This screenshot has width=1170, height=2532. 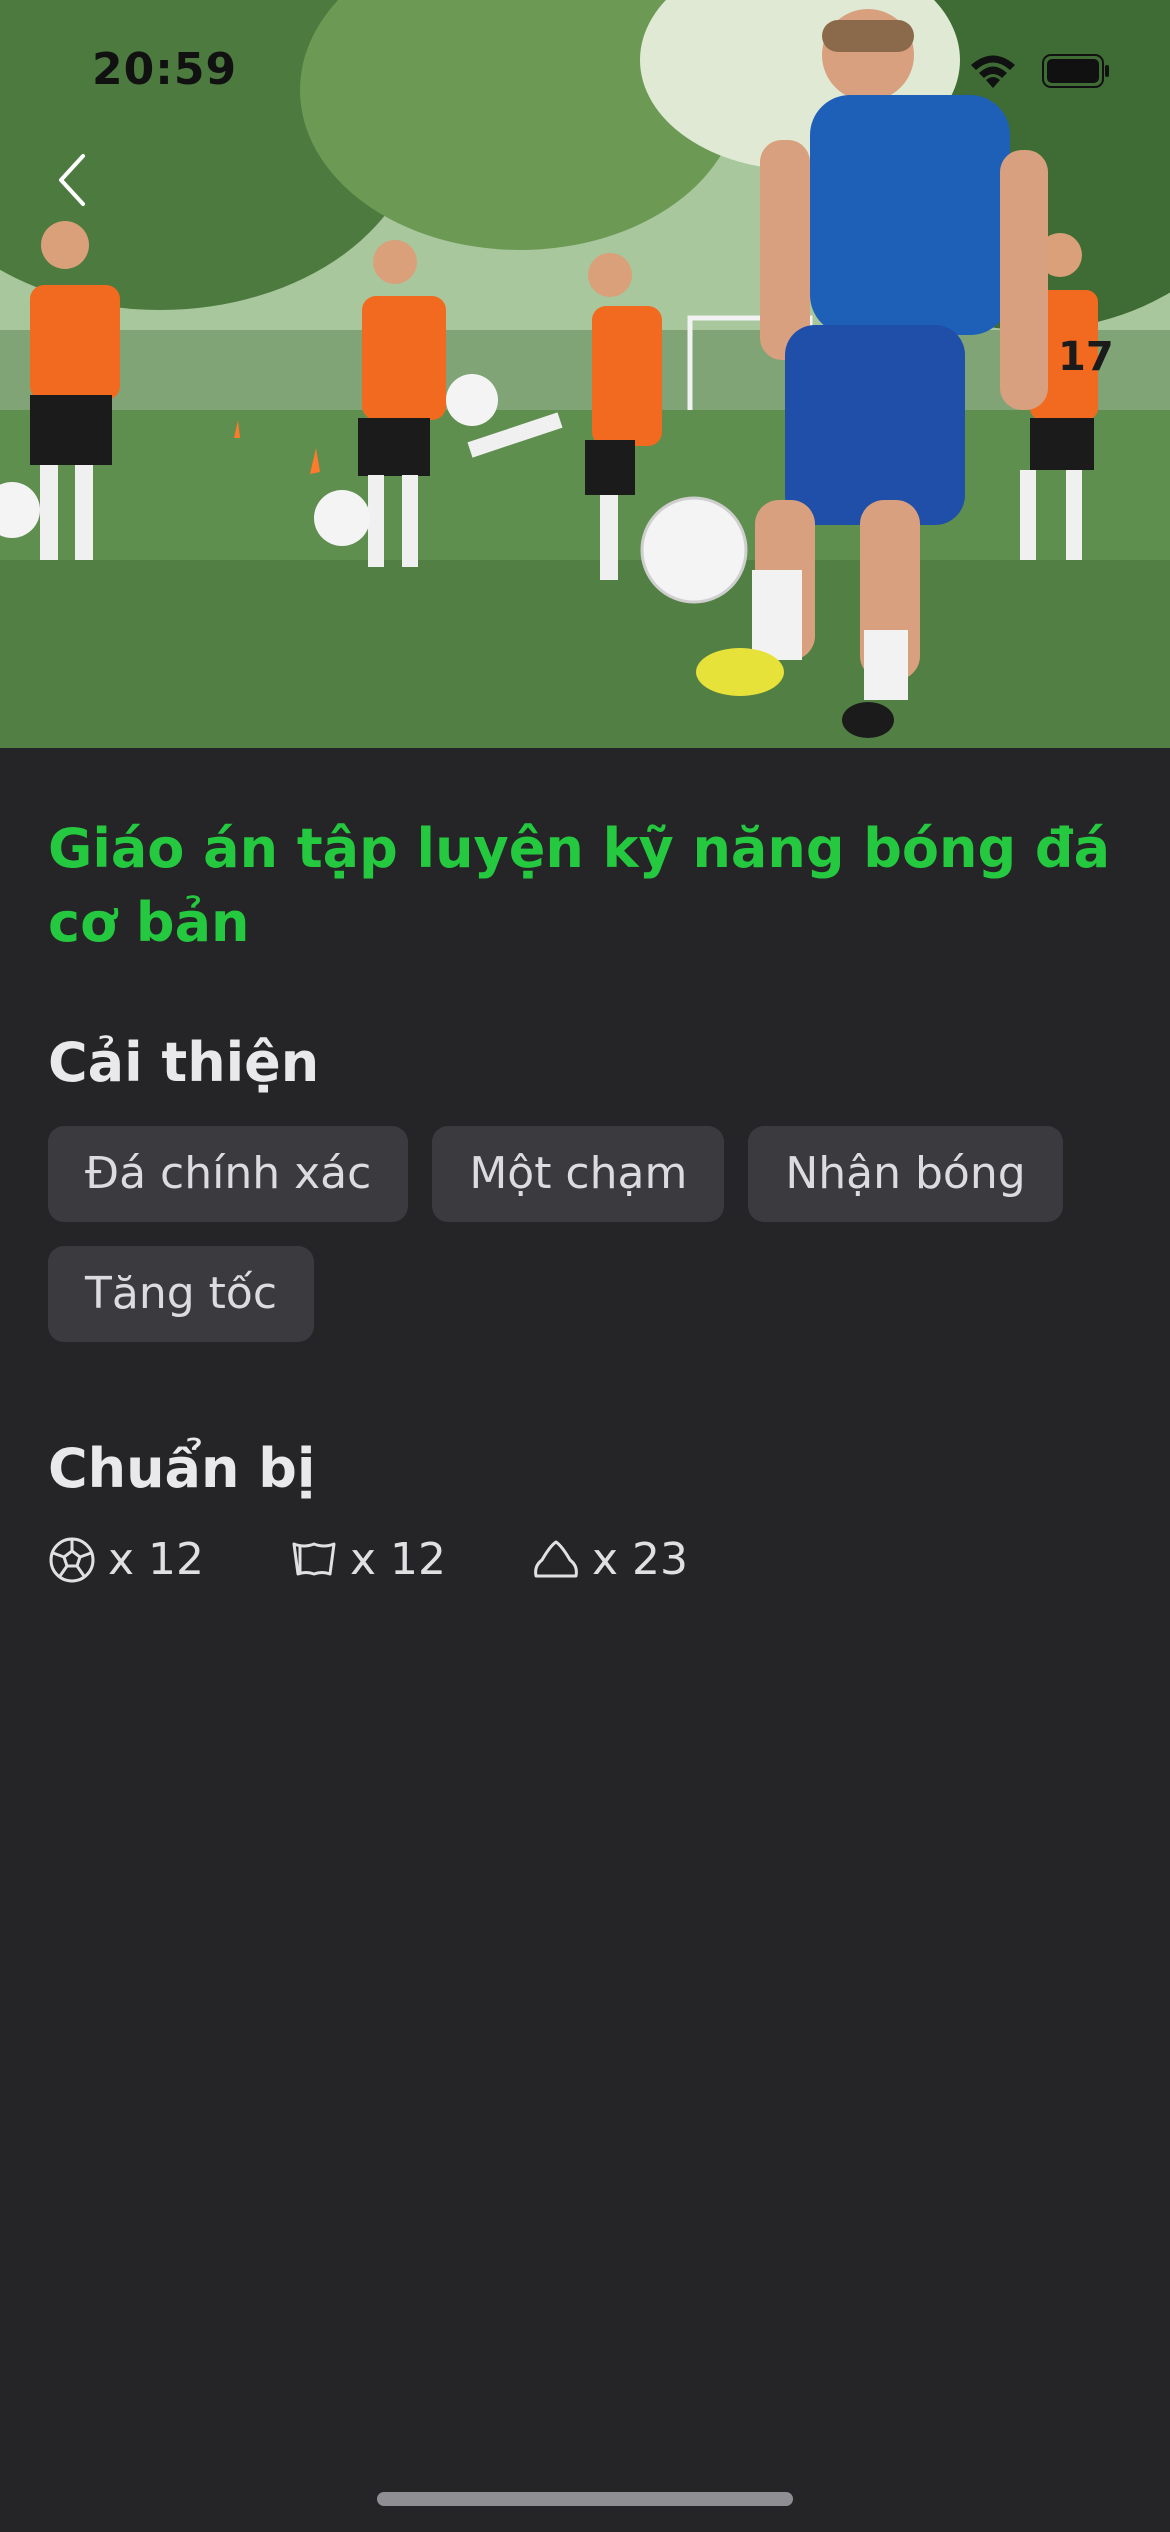 I want to click on training-cone-icon, so click(x=556, y=1560).